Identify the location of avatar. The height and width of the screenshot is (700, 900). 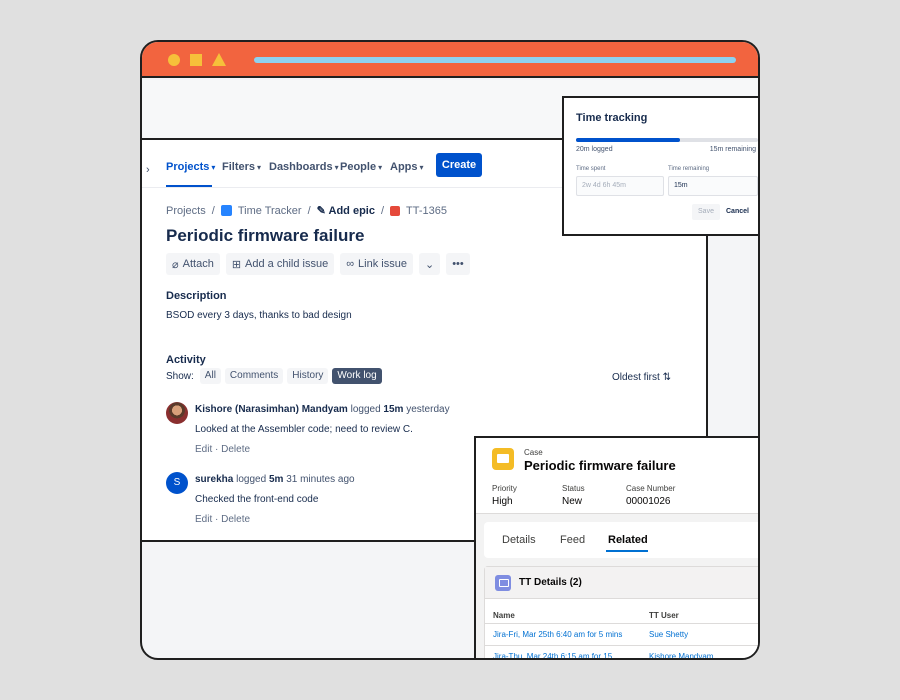
(177, 413).